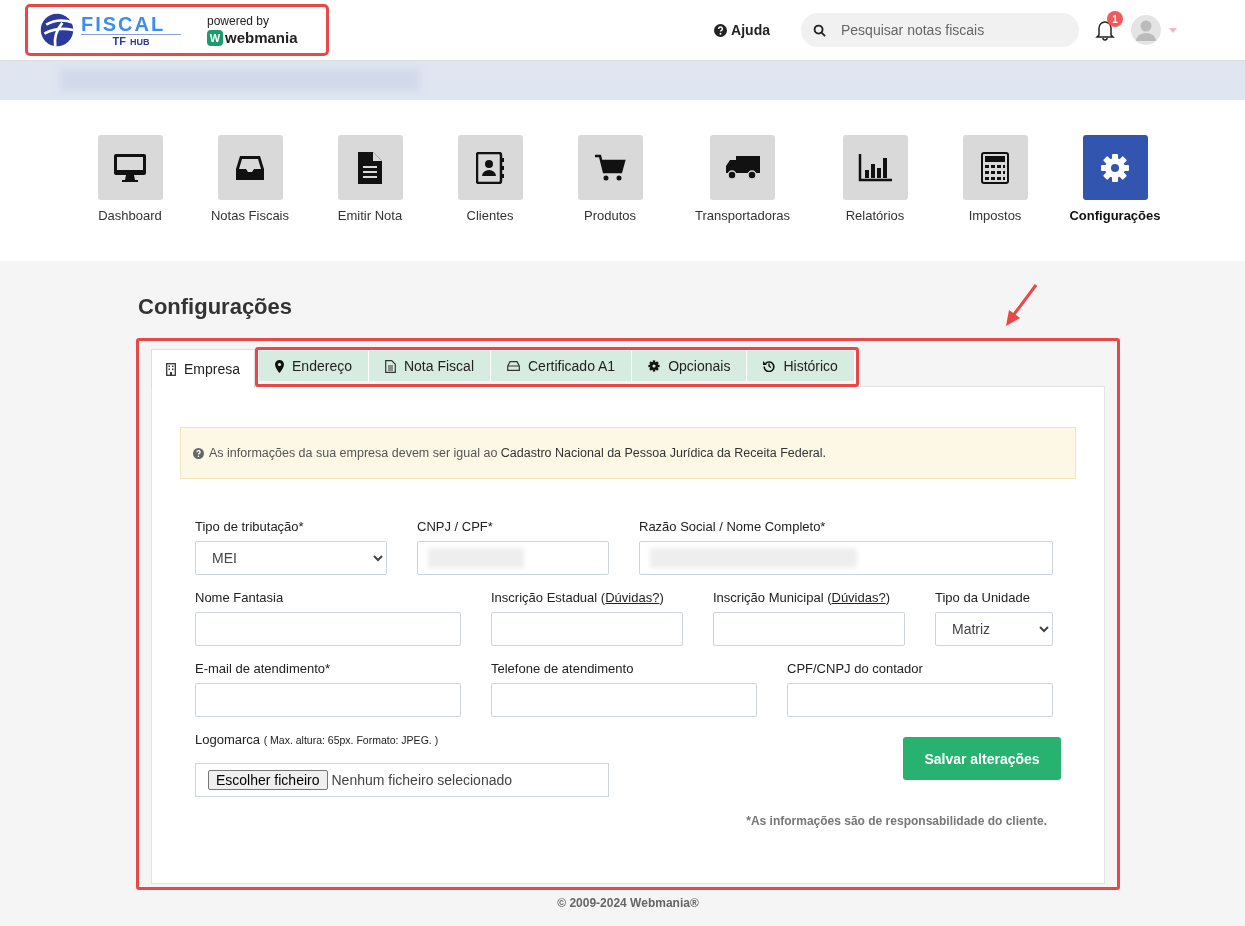  I want to click on map-pin-icon, so click(280, 366).